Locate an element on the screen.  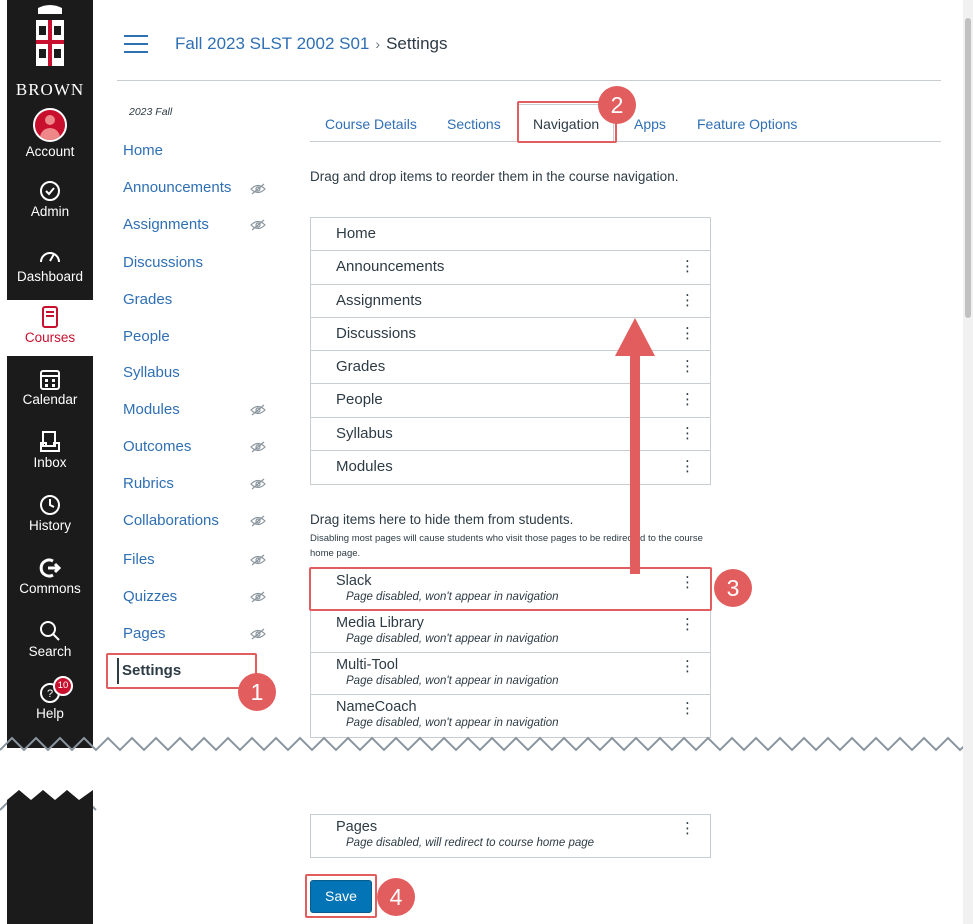
course-nav-collaborations: Collaborations is located at coordinates (171, 520).